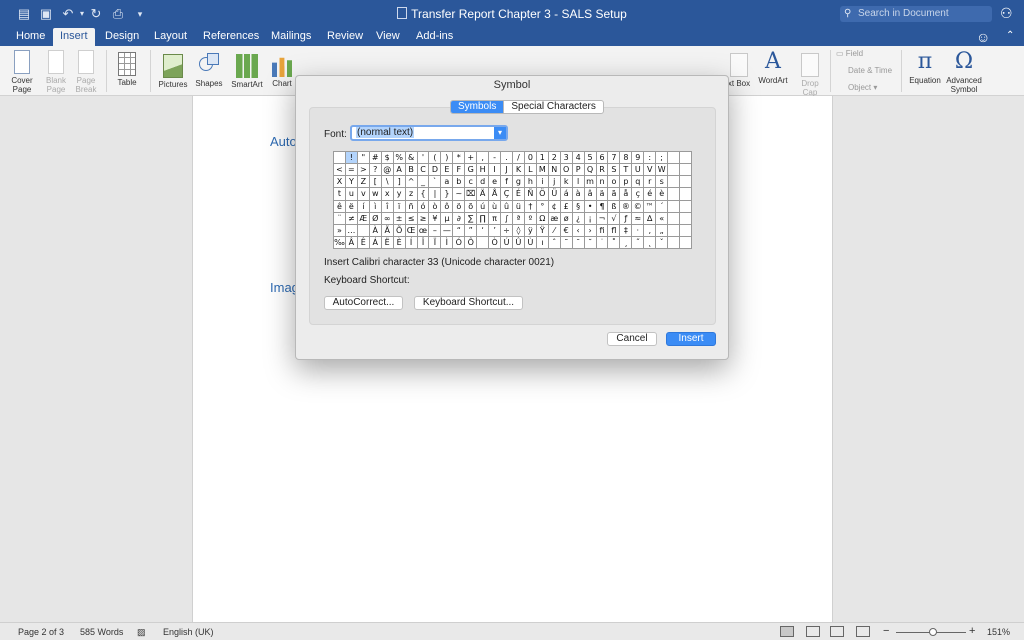 The height and width of the screenshot is (640, 1024). Describe the element at coordinates (554, 242) in the screenshot. I see `symbol-cell: ˆ` at that location.